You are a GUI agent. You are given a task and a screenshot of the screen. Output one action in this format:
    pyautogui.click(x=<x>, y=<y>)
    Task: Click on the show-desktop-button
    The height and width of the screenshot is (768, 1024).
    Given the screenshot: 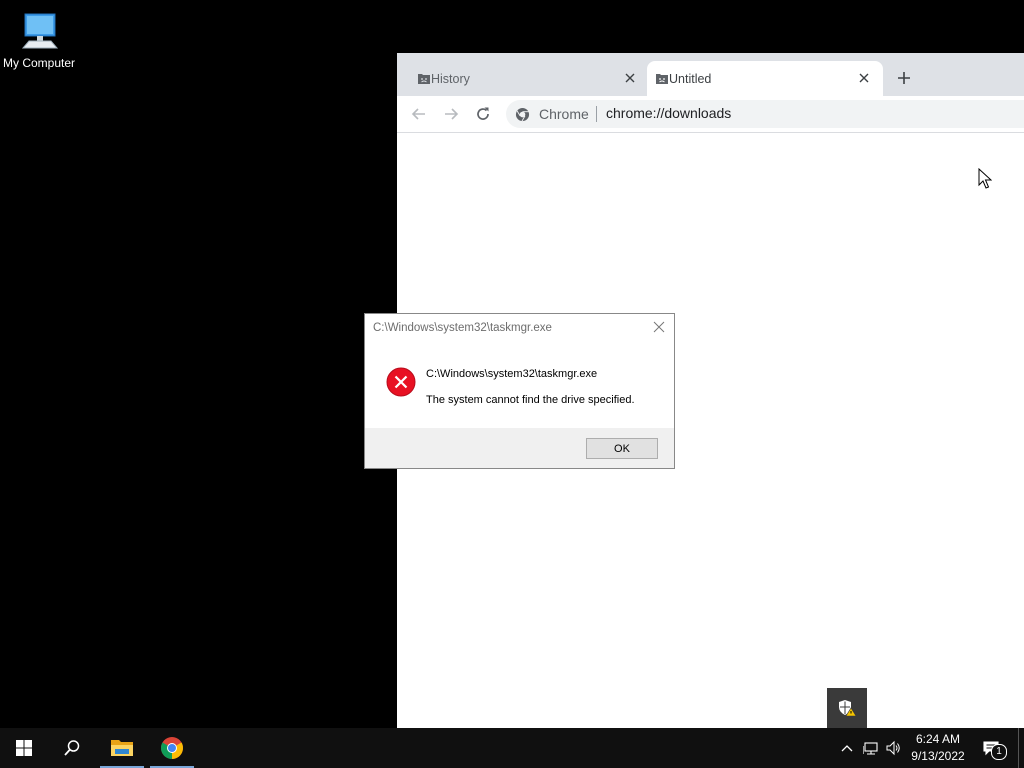 What is the action you would take?
    pyautogui.click(x=1021, y=748)
    